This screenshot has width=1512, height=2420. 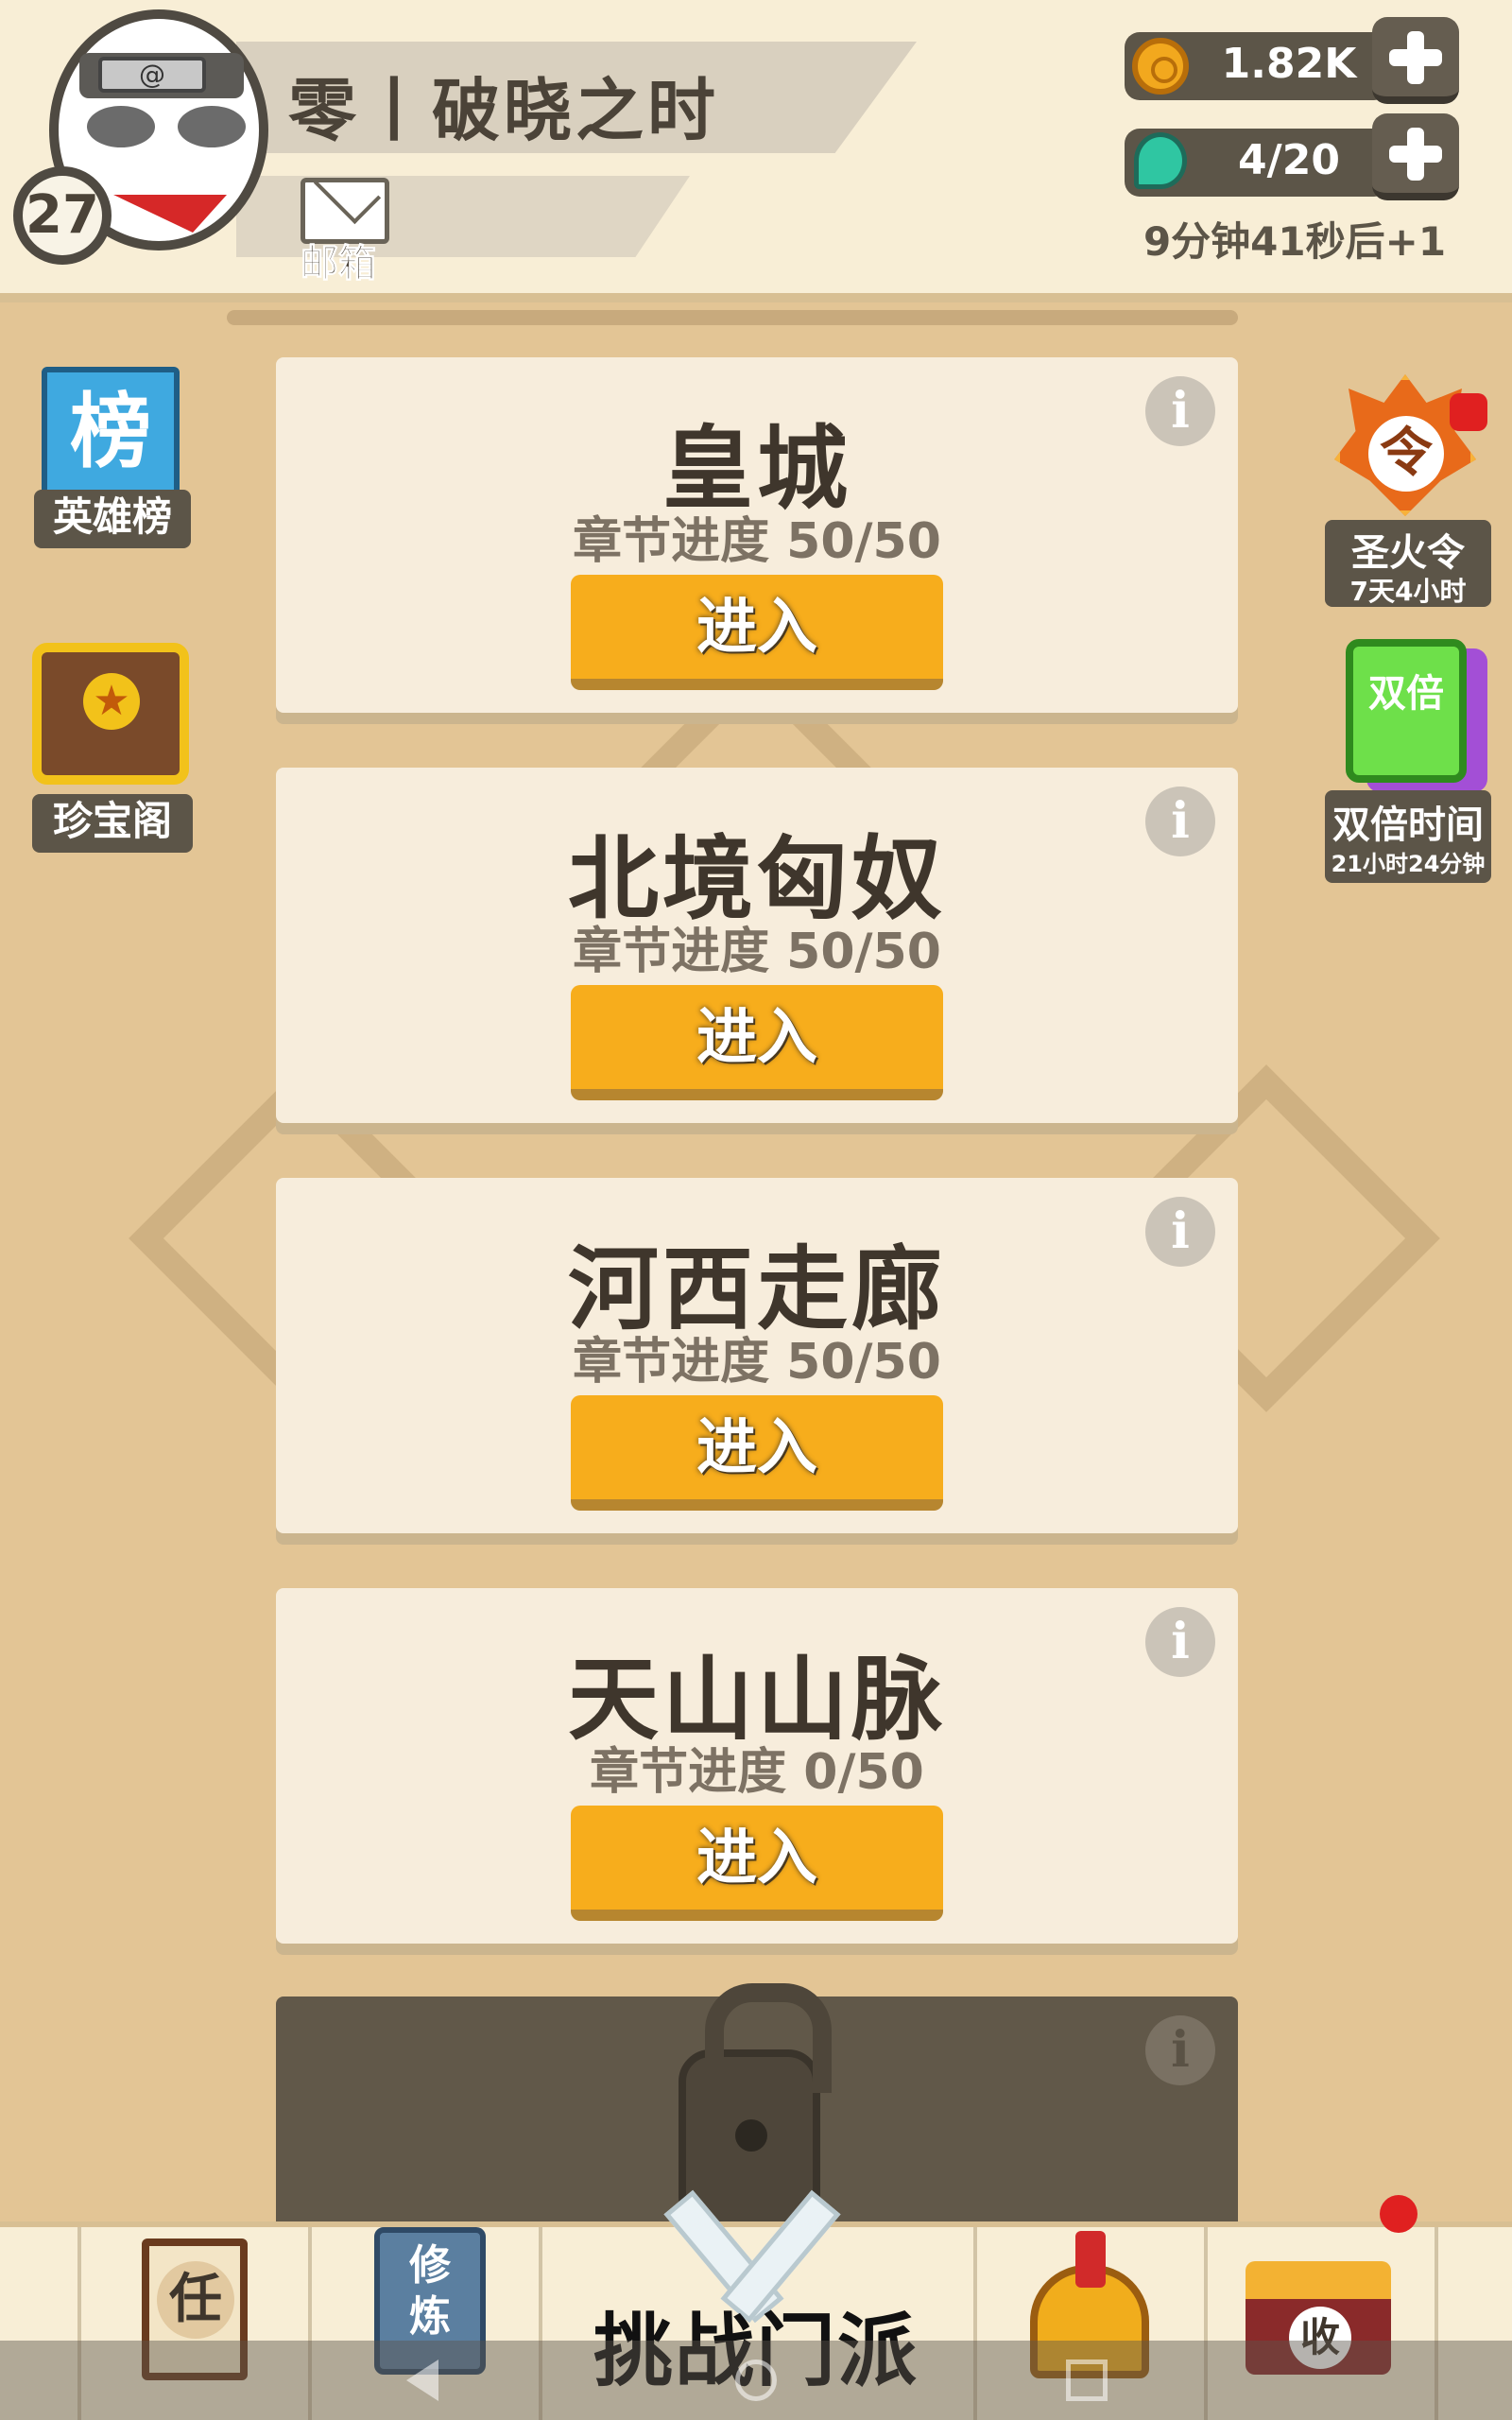 What do you see at coordinates (1468, 412) in the screenshot?
I see `fire-order-notification-dot` at bounding box center [1468, 412].